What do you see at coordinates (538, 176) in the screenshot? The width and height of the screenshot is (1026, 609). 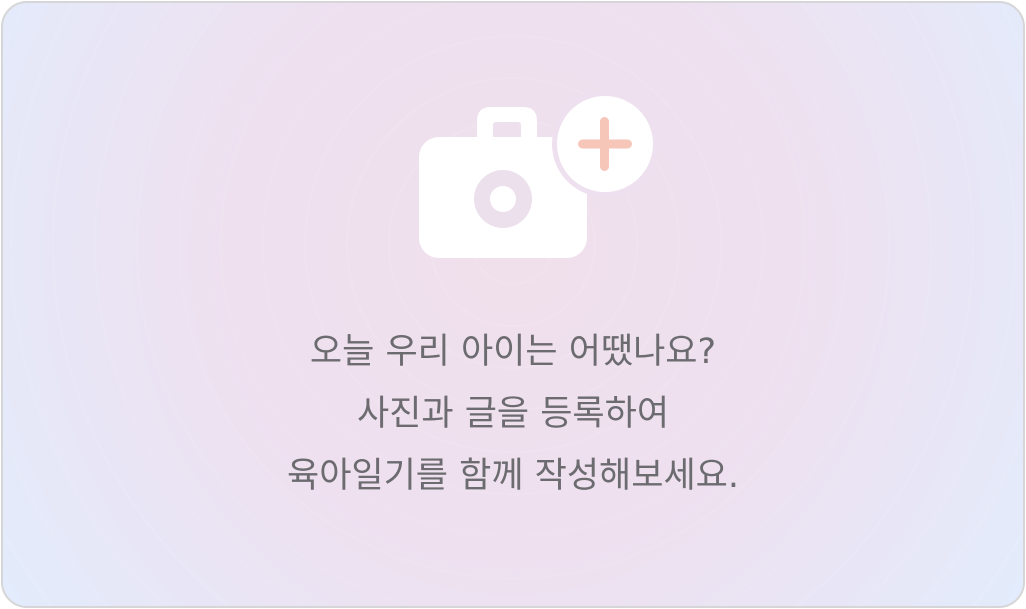 I see `camera-plus-icon` at bounding box center [538, 176].